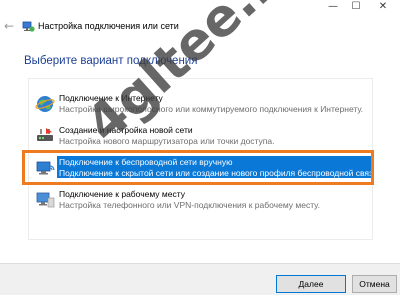 The height and width of the screenshot is (295, 400). Describe the element at coordinates (356, 7) in the screenshot. I see `maximize-button: ☐` at that location.